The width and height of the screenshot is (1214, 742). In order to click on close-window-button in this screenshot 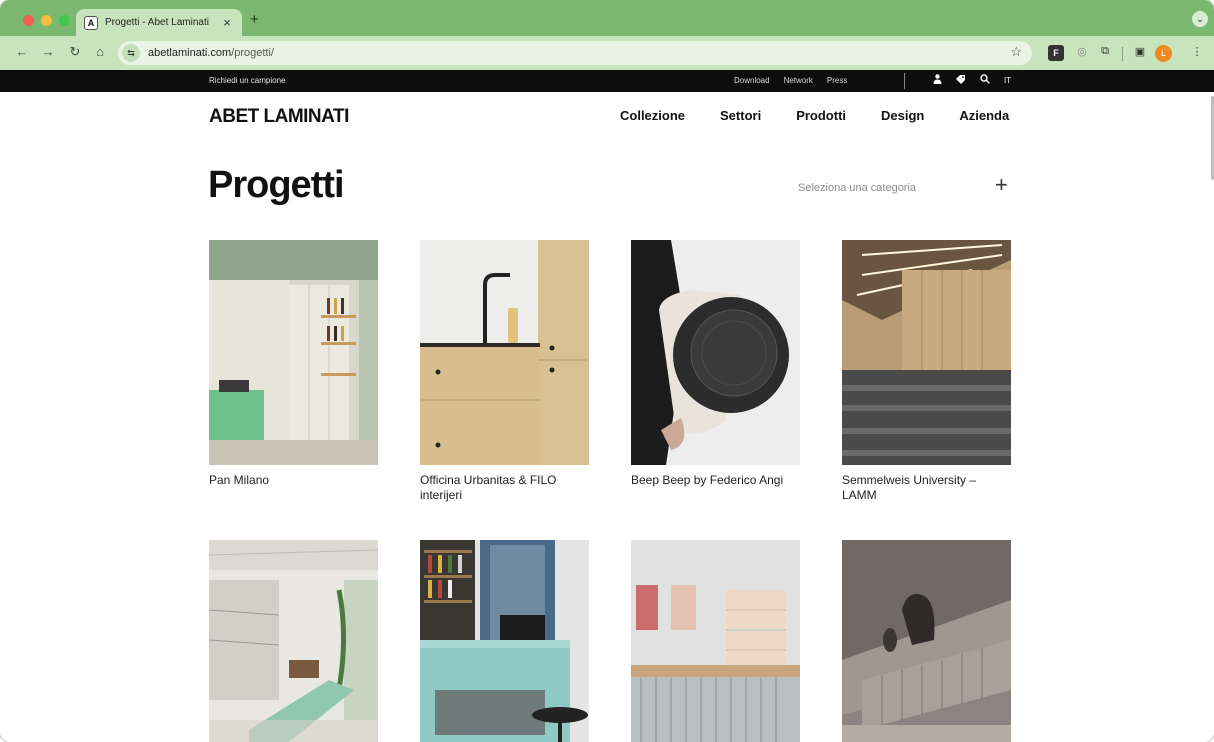, I will do `click(28, 20)`.